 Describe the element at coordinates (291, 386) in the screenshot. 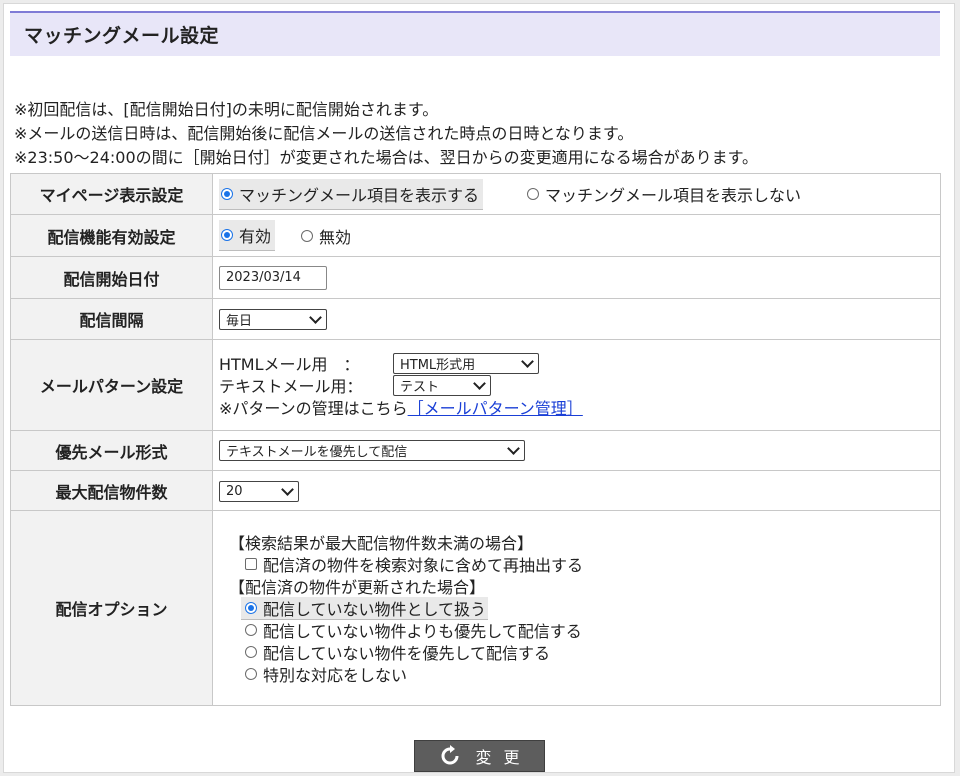

I see `text-pattern-label: テキストメール用：` at that location.